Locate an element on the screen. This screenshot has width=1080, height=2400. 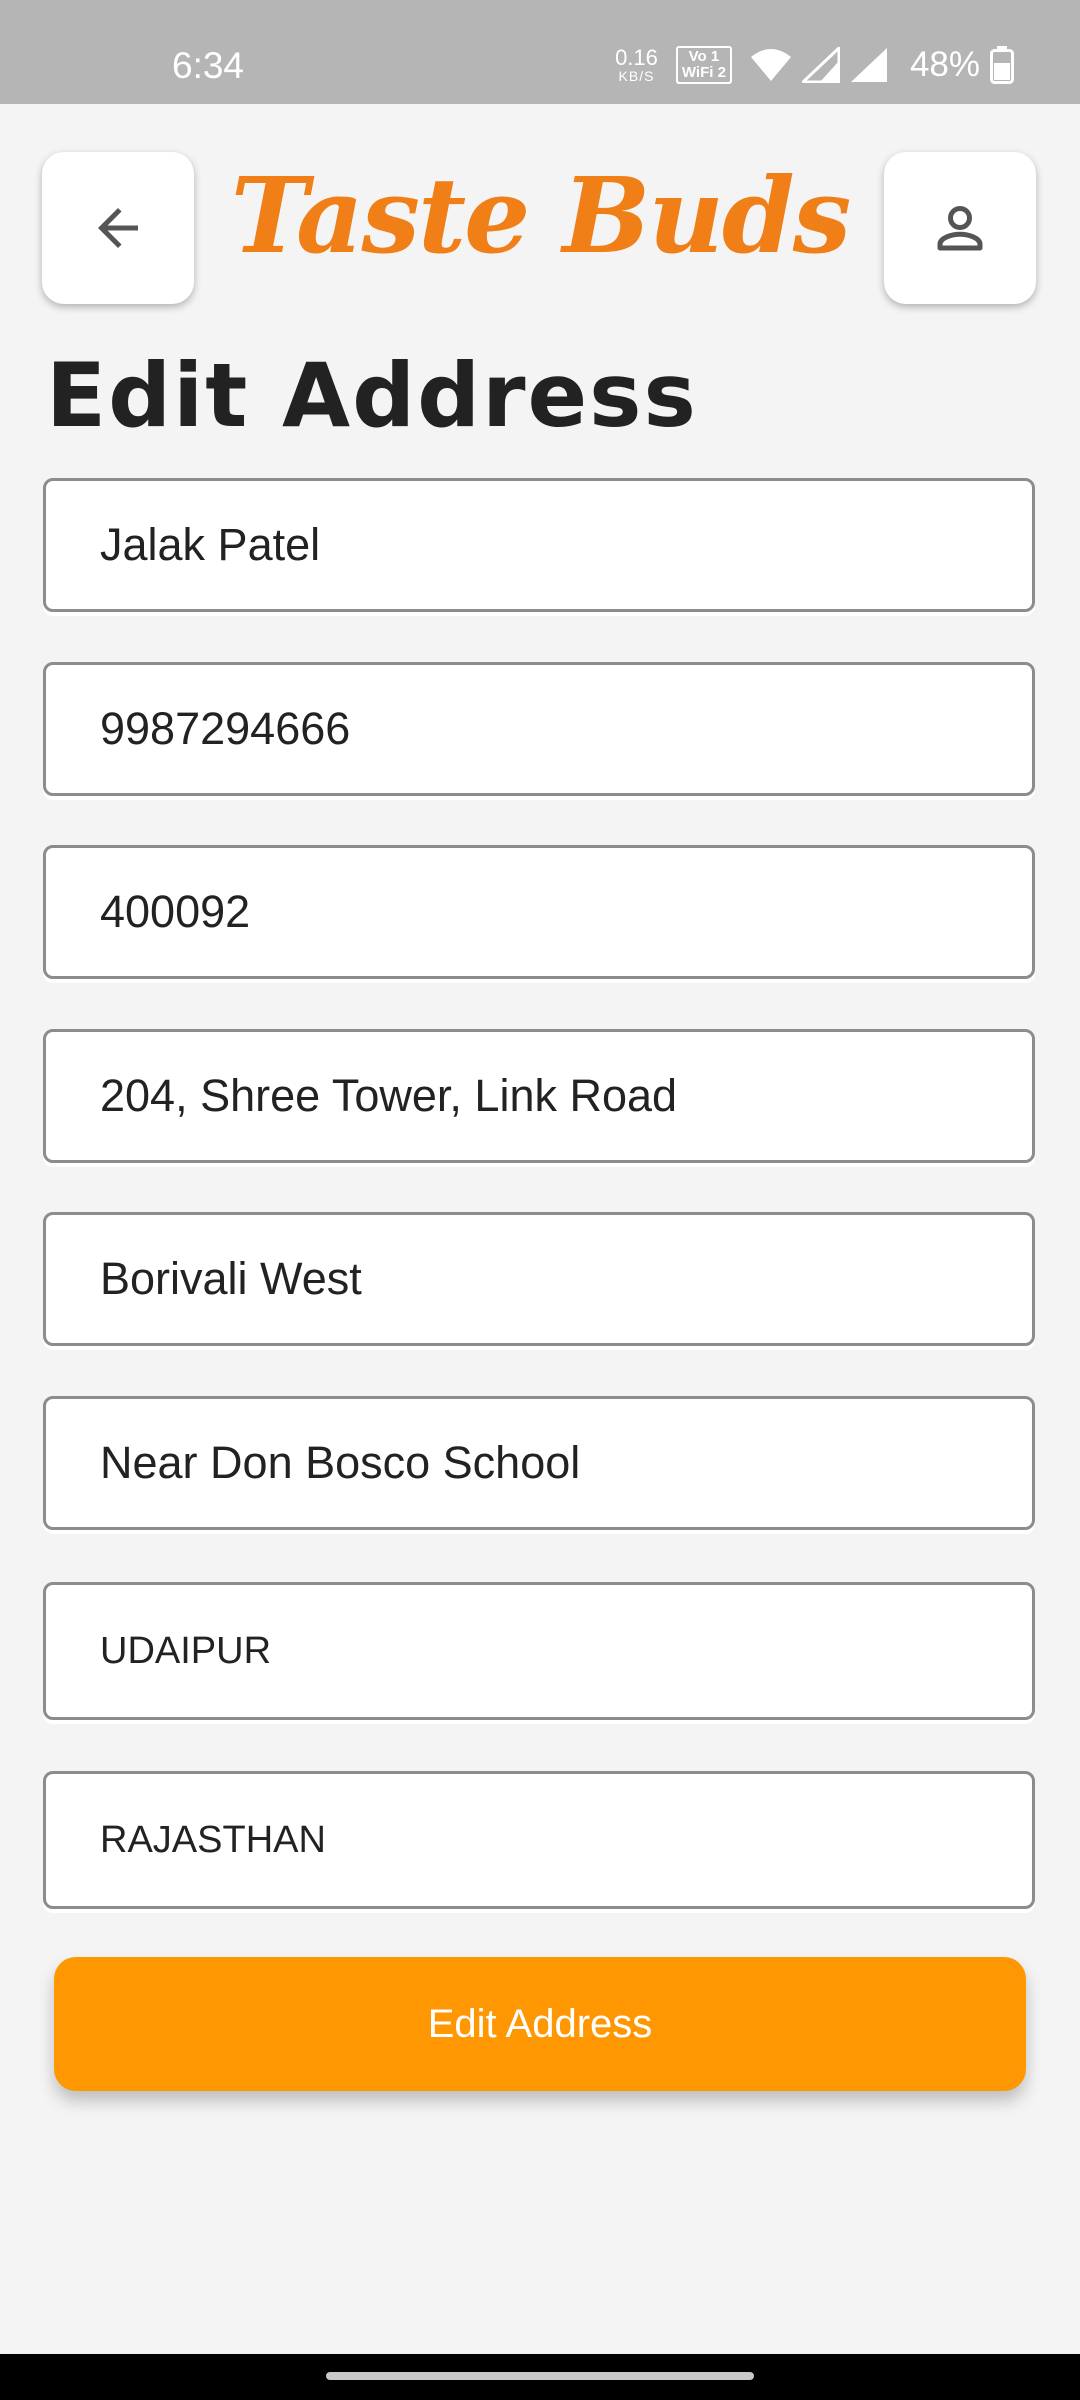
area-field is located at coordinates (539, 1279).